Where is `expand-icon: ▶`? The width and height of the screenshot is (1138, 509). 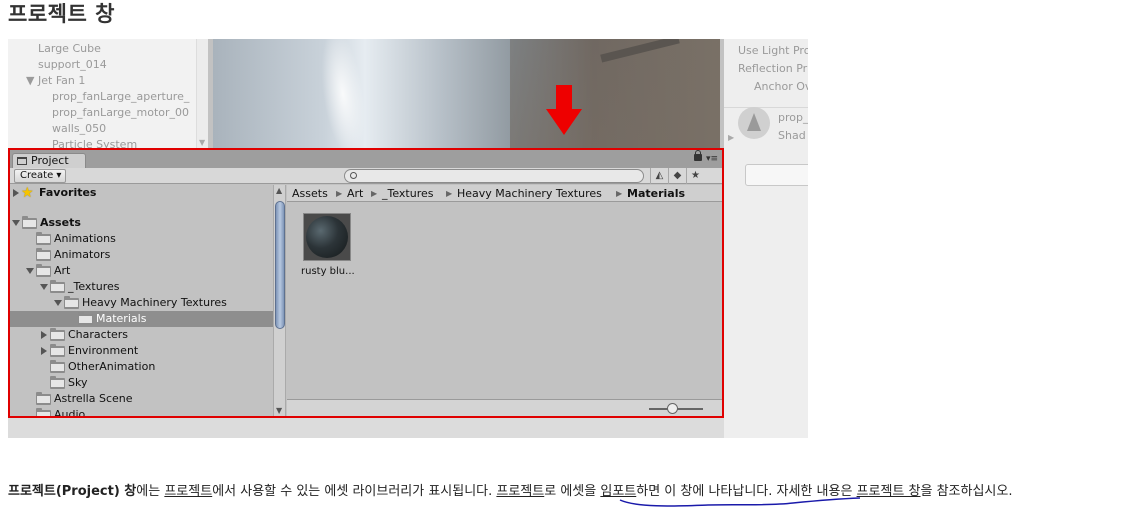 expand-icon: ▶ is located at coordinates (731, 137).